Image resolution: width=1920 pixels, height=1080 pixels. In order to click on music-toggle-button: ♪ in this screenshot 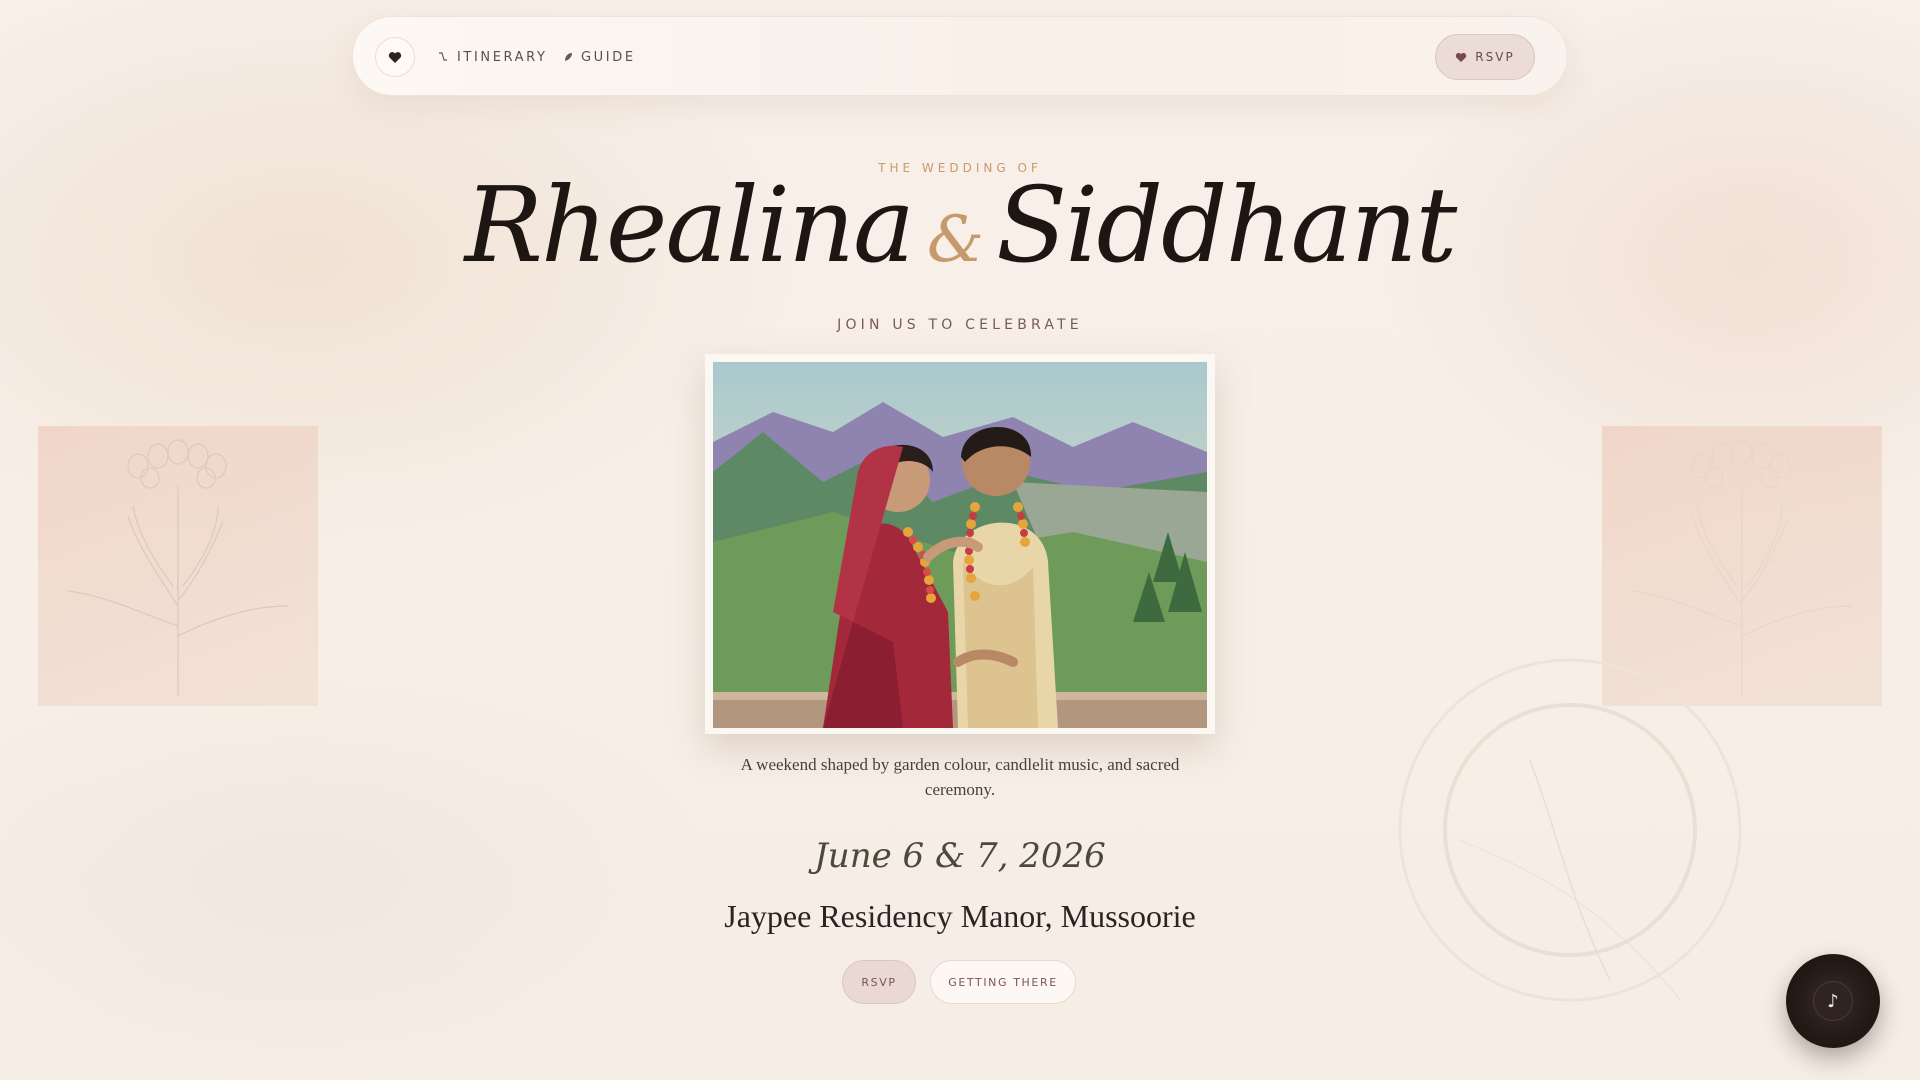, I will do `click(1833, 1001)`.